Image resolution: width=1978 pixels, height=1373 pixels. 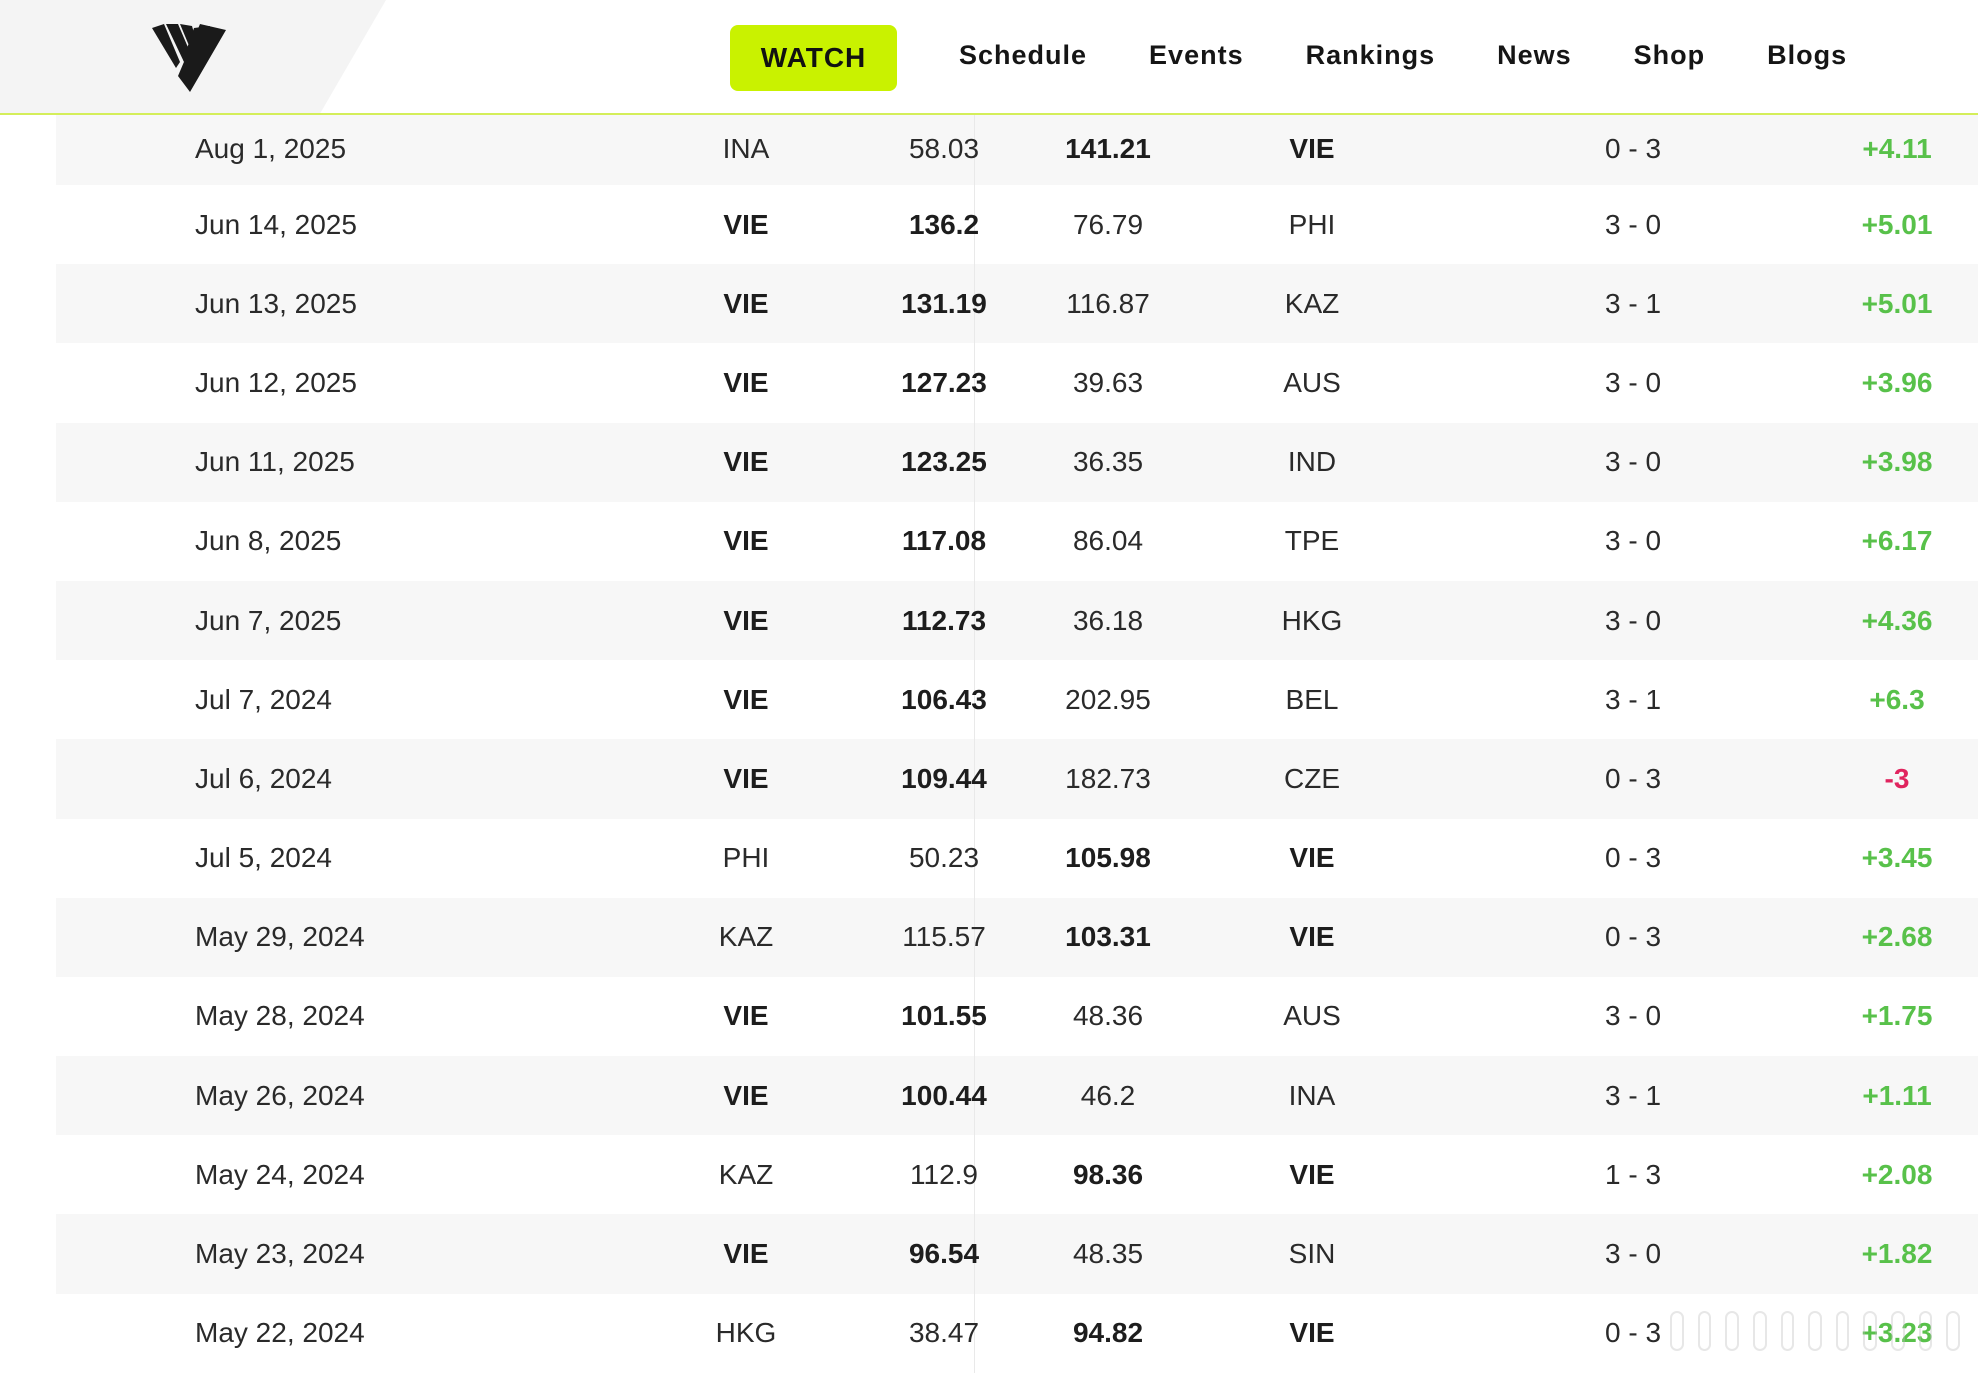 What do you see at coordinates (280, 1333) in the screenshot?
I see `match-date: May 22, 2024` at bounding box center [280, 1333].